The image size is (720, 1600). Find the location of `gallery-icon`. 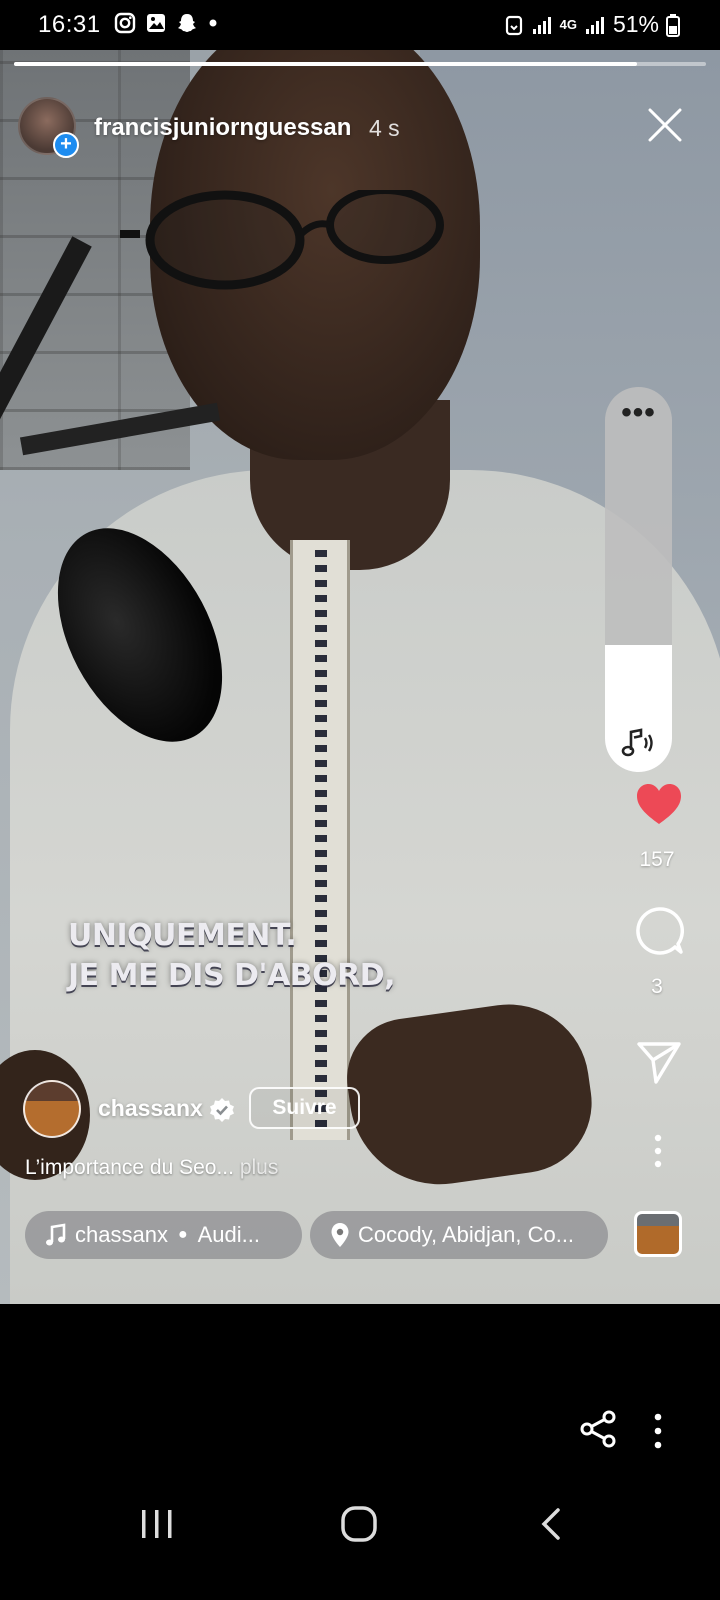

gallery-icon is located at coordinates (156, 23).